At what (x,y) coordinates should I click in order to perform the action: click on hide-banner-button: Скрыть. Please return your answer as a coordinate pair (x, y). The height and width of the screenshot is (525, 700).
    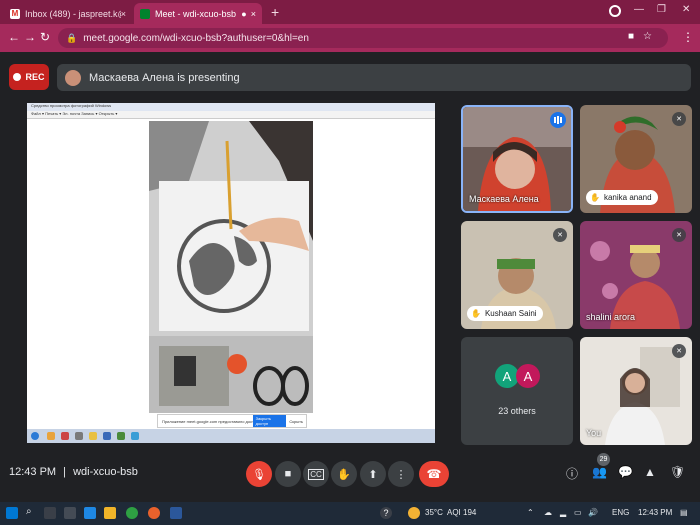
    Looking at the image, I should click on (296, 421).